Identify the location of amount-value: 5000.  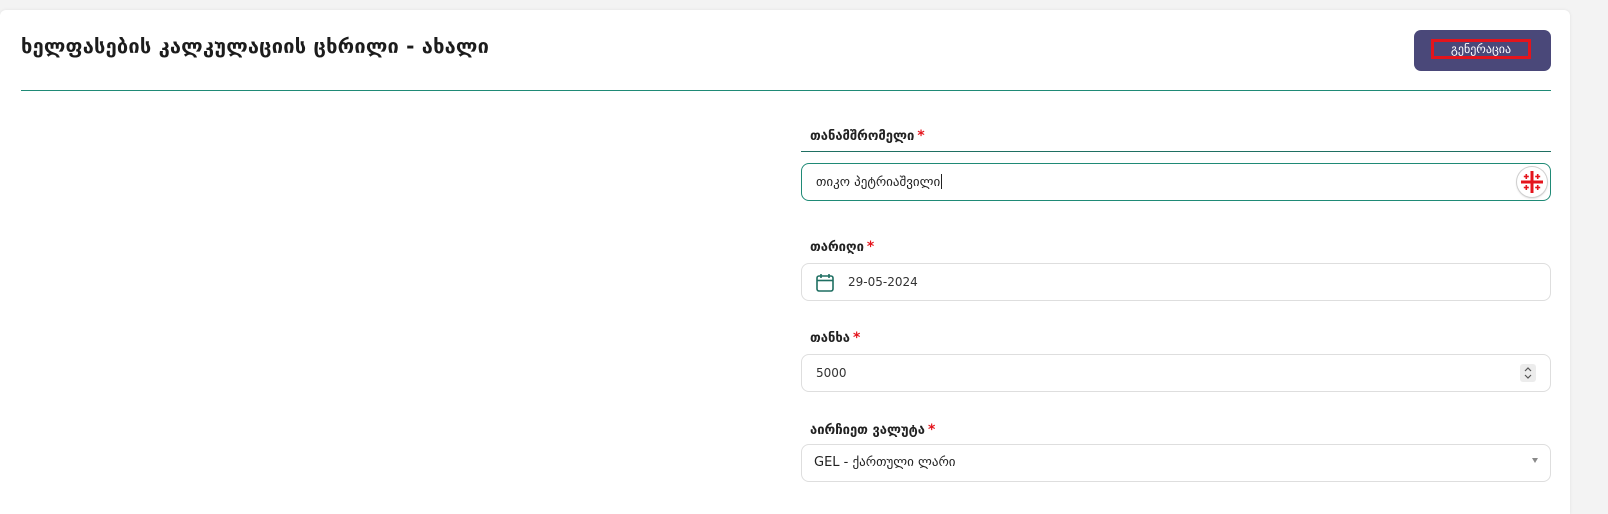
(831, 373).